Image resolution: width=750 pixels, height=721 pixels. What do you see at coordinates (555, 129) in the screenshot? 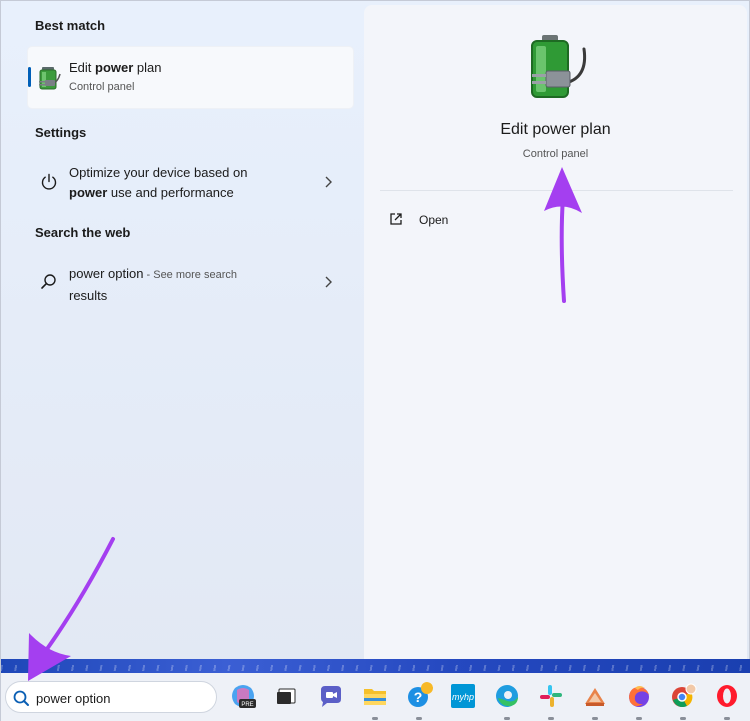
I see `preview-title: Edit power plan` at bounding box center [555, 129].